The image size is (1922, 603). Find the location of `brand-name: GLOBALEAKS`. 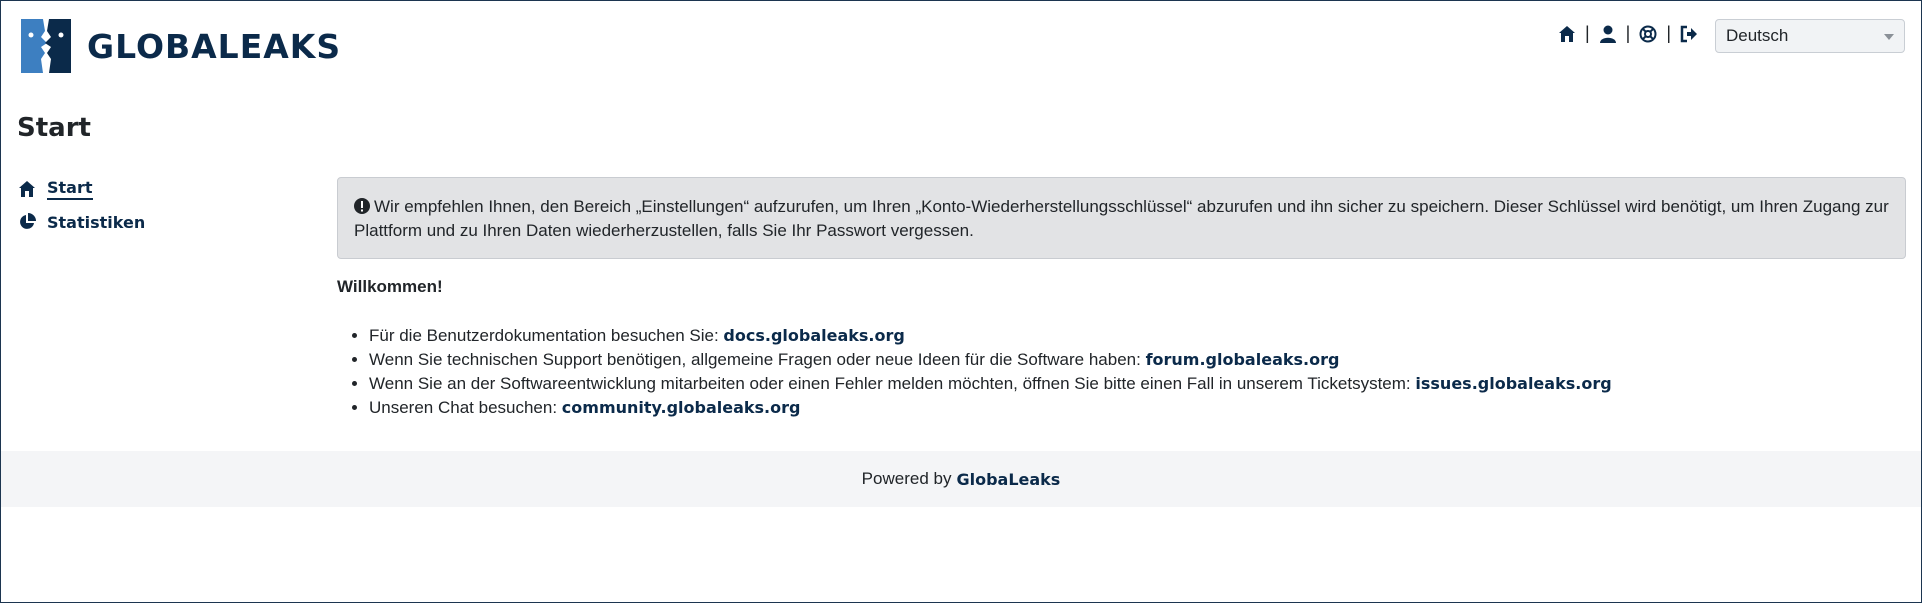

brand-name: GLOBALEAKS is located at coordinates (214, 46).